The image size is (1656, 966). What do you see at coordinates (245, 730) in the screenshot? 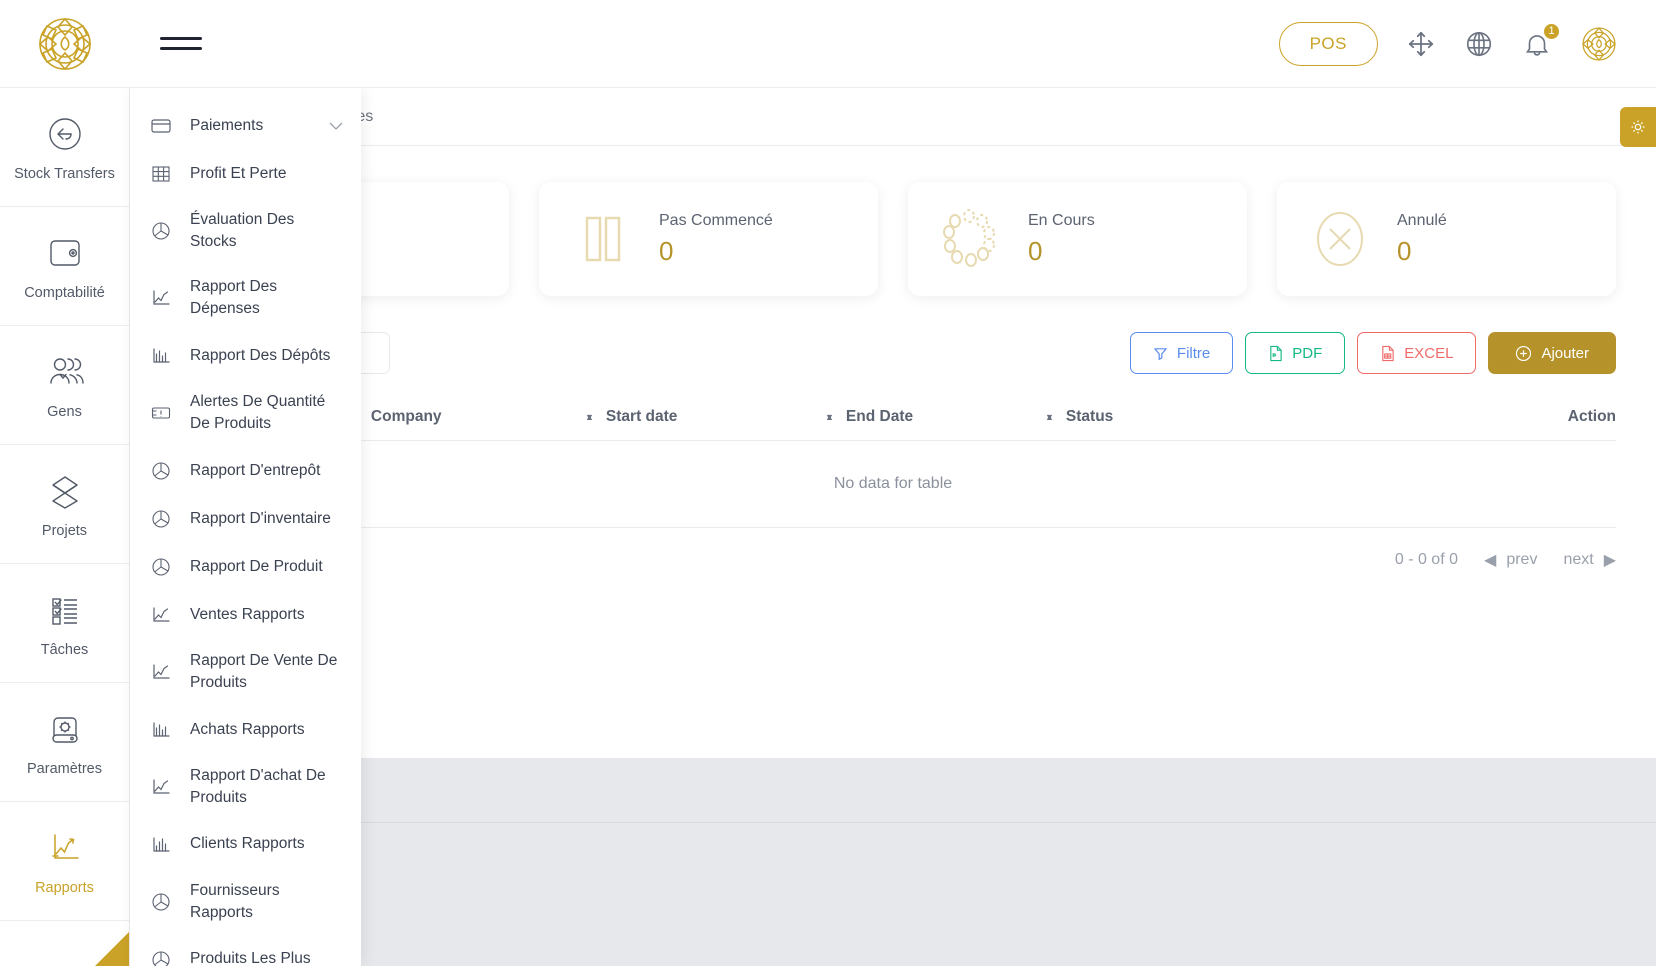
I see `submenu-item-achats-rapports: Achats Rapports` at bounding box center [245, 730].